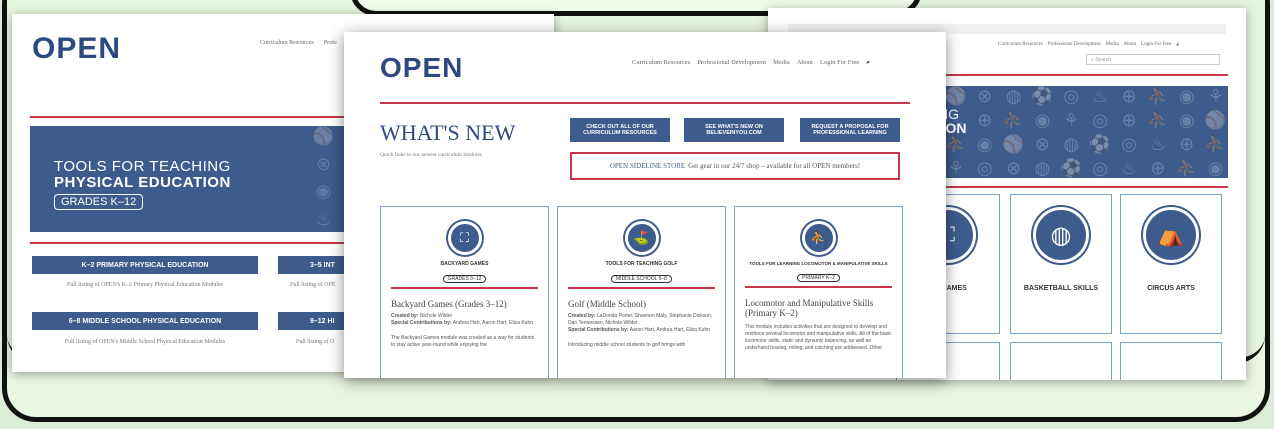 The width and height of the screenshot is (1274, 429). What do you see at coordinates (464, 301) in the screenshot?
I see `card-title: Backyard Games (Grades 3–12)` at bounding box center [464, 301].